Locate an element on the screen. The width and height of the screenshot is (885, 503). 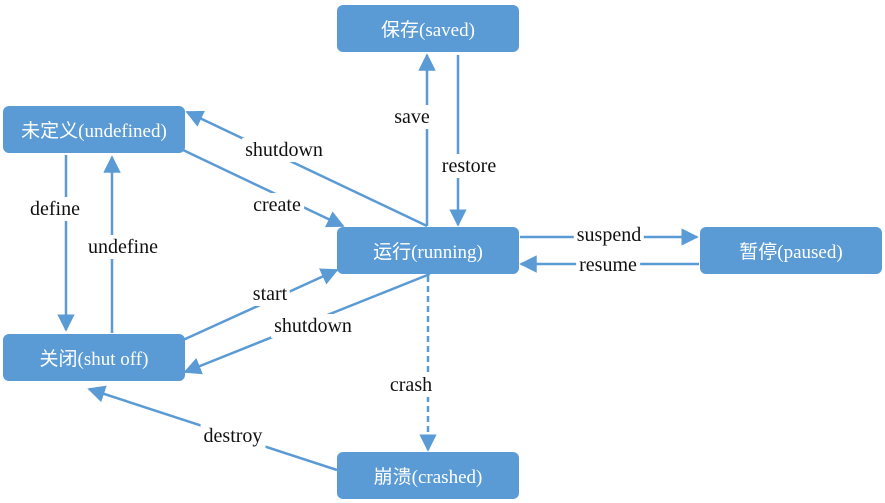
label-suspend: suspend is located at coordinates (609, 235).